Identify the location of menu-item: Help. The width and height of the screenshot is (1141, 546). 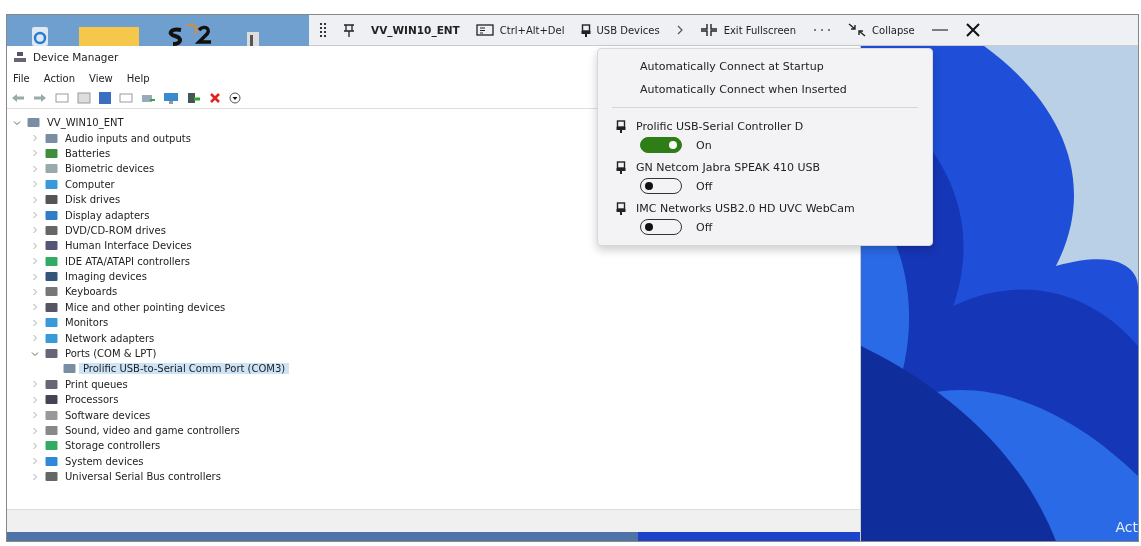
(138, 78).